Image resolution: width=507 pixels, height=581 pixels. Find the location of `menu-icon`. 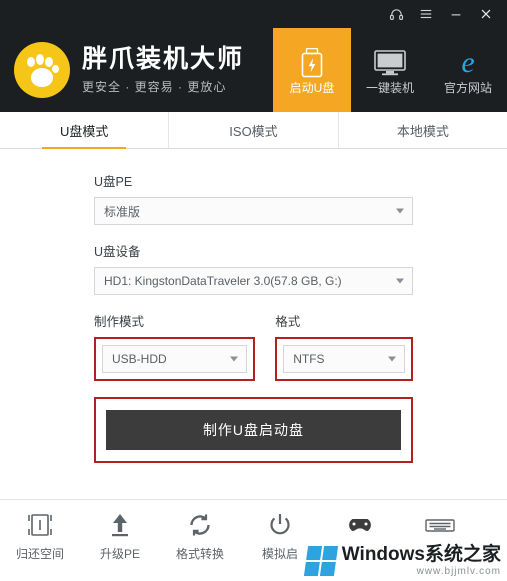

menu-icon is located at coordinates (426, 14).